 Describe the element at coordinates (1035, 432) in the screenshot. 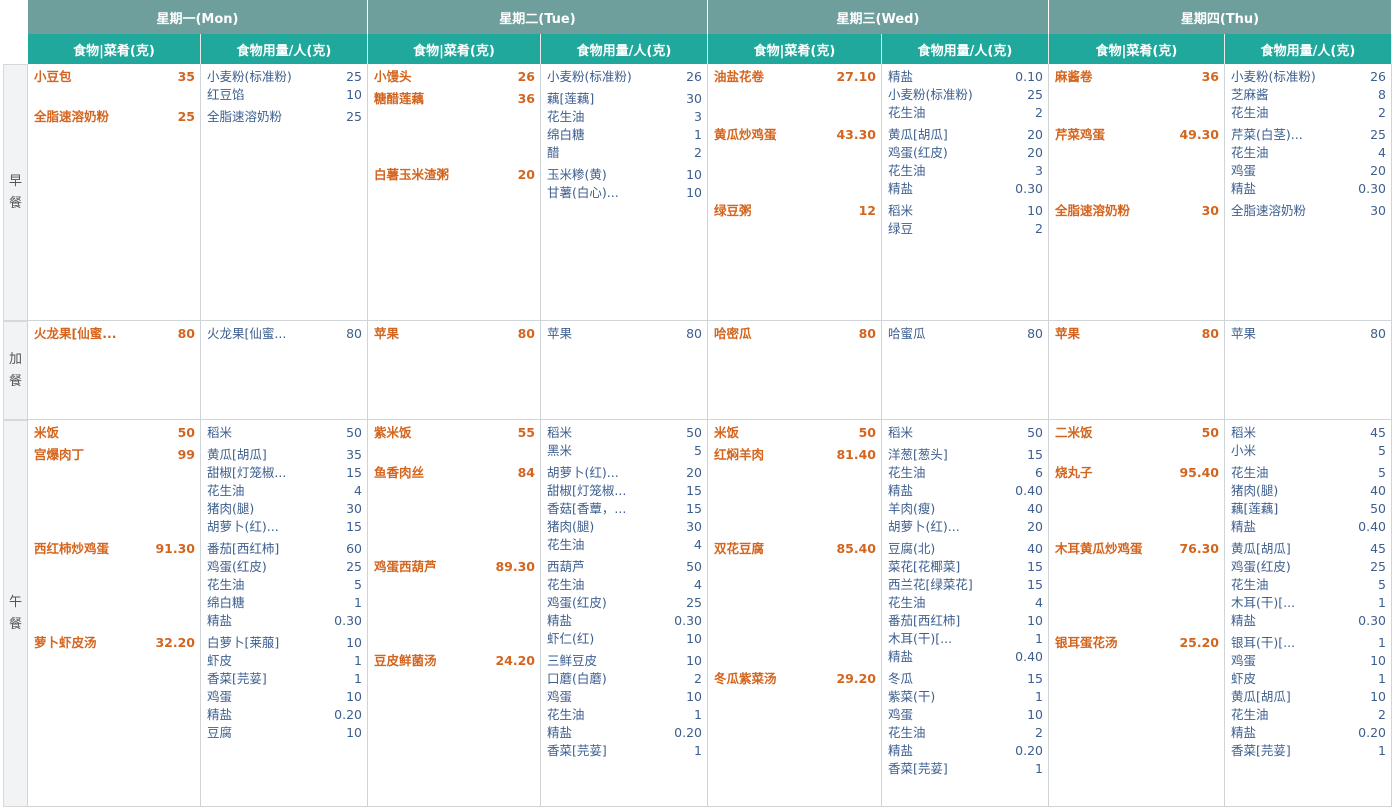

I see `ingredient-weight: 50` at that location.